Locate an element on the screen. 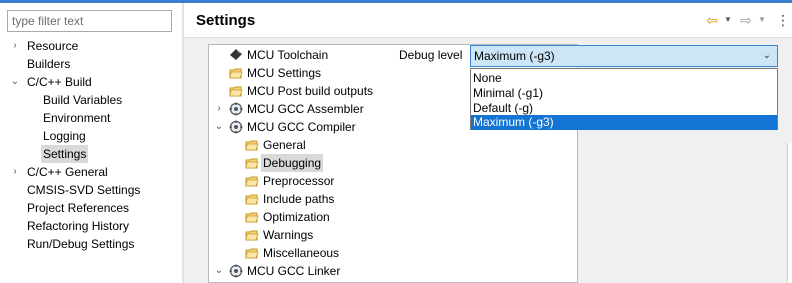  back-arrow-icon: ⇦ is located at coordinates (712, 20).